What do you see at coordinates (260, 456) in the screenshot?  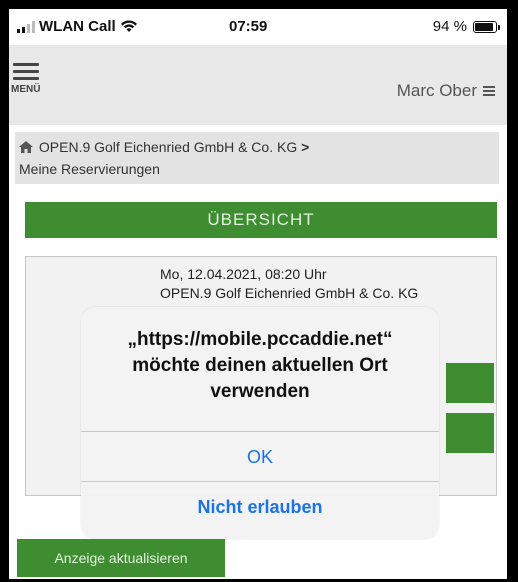 I see `ok-button: OK` at bounding box center [260, 456].